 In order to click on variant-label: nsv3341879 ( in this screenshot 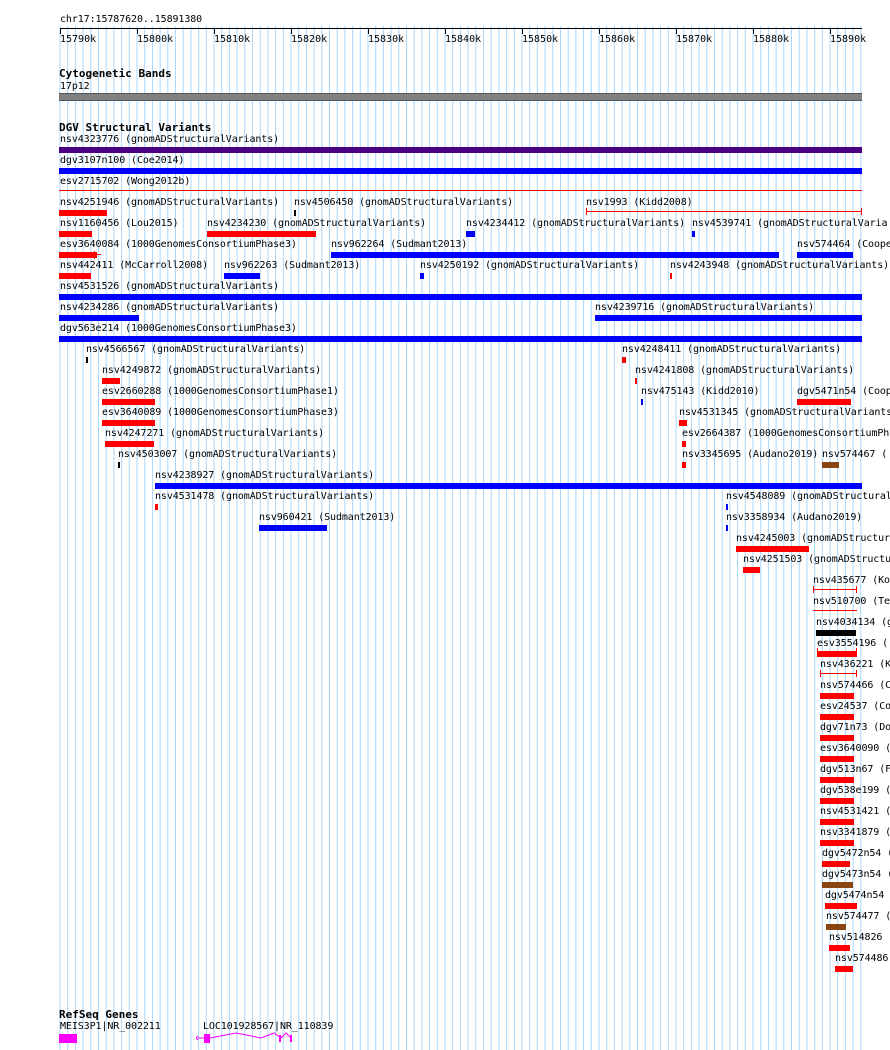, I will do `click(855, 833)`.